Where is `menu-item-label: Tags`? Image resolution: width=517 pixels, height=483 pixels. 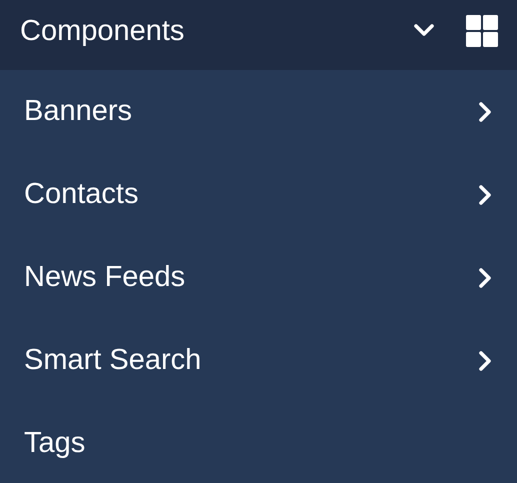 menu-item-label: Tags is located at coordinates (55, 443).